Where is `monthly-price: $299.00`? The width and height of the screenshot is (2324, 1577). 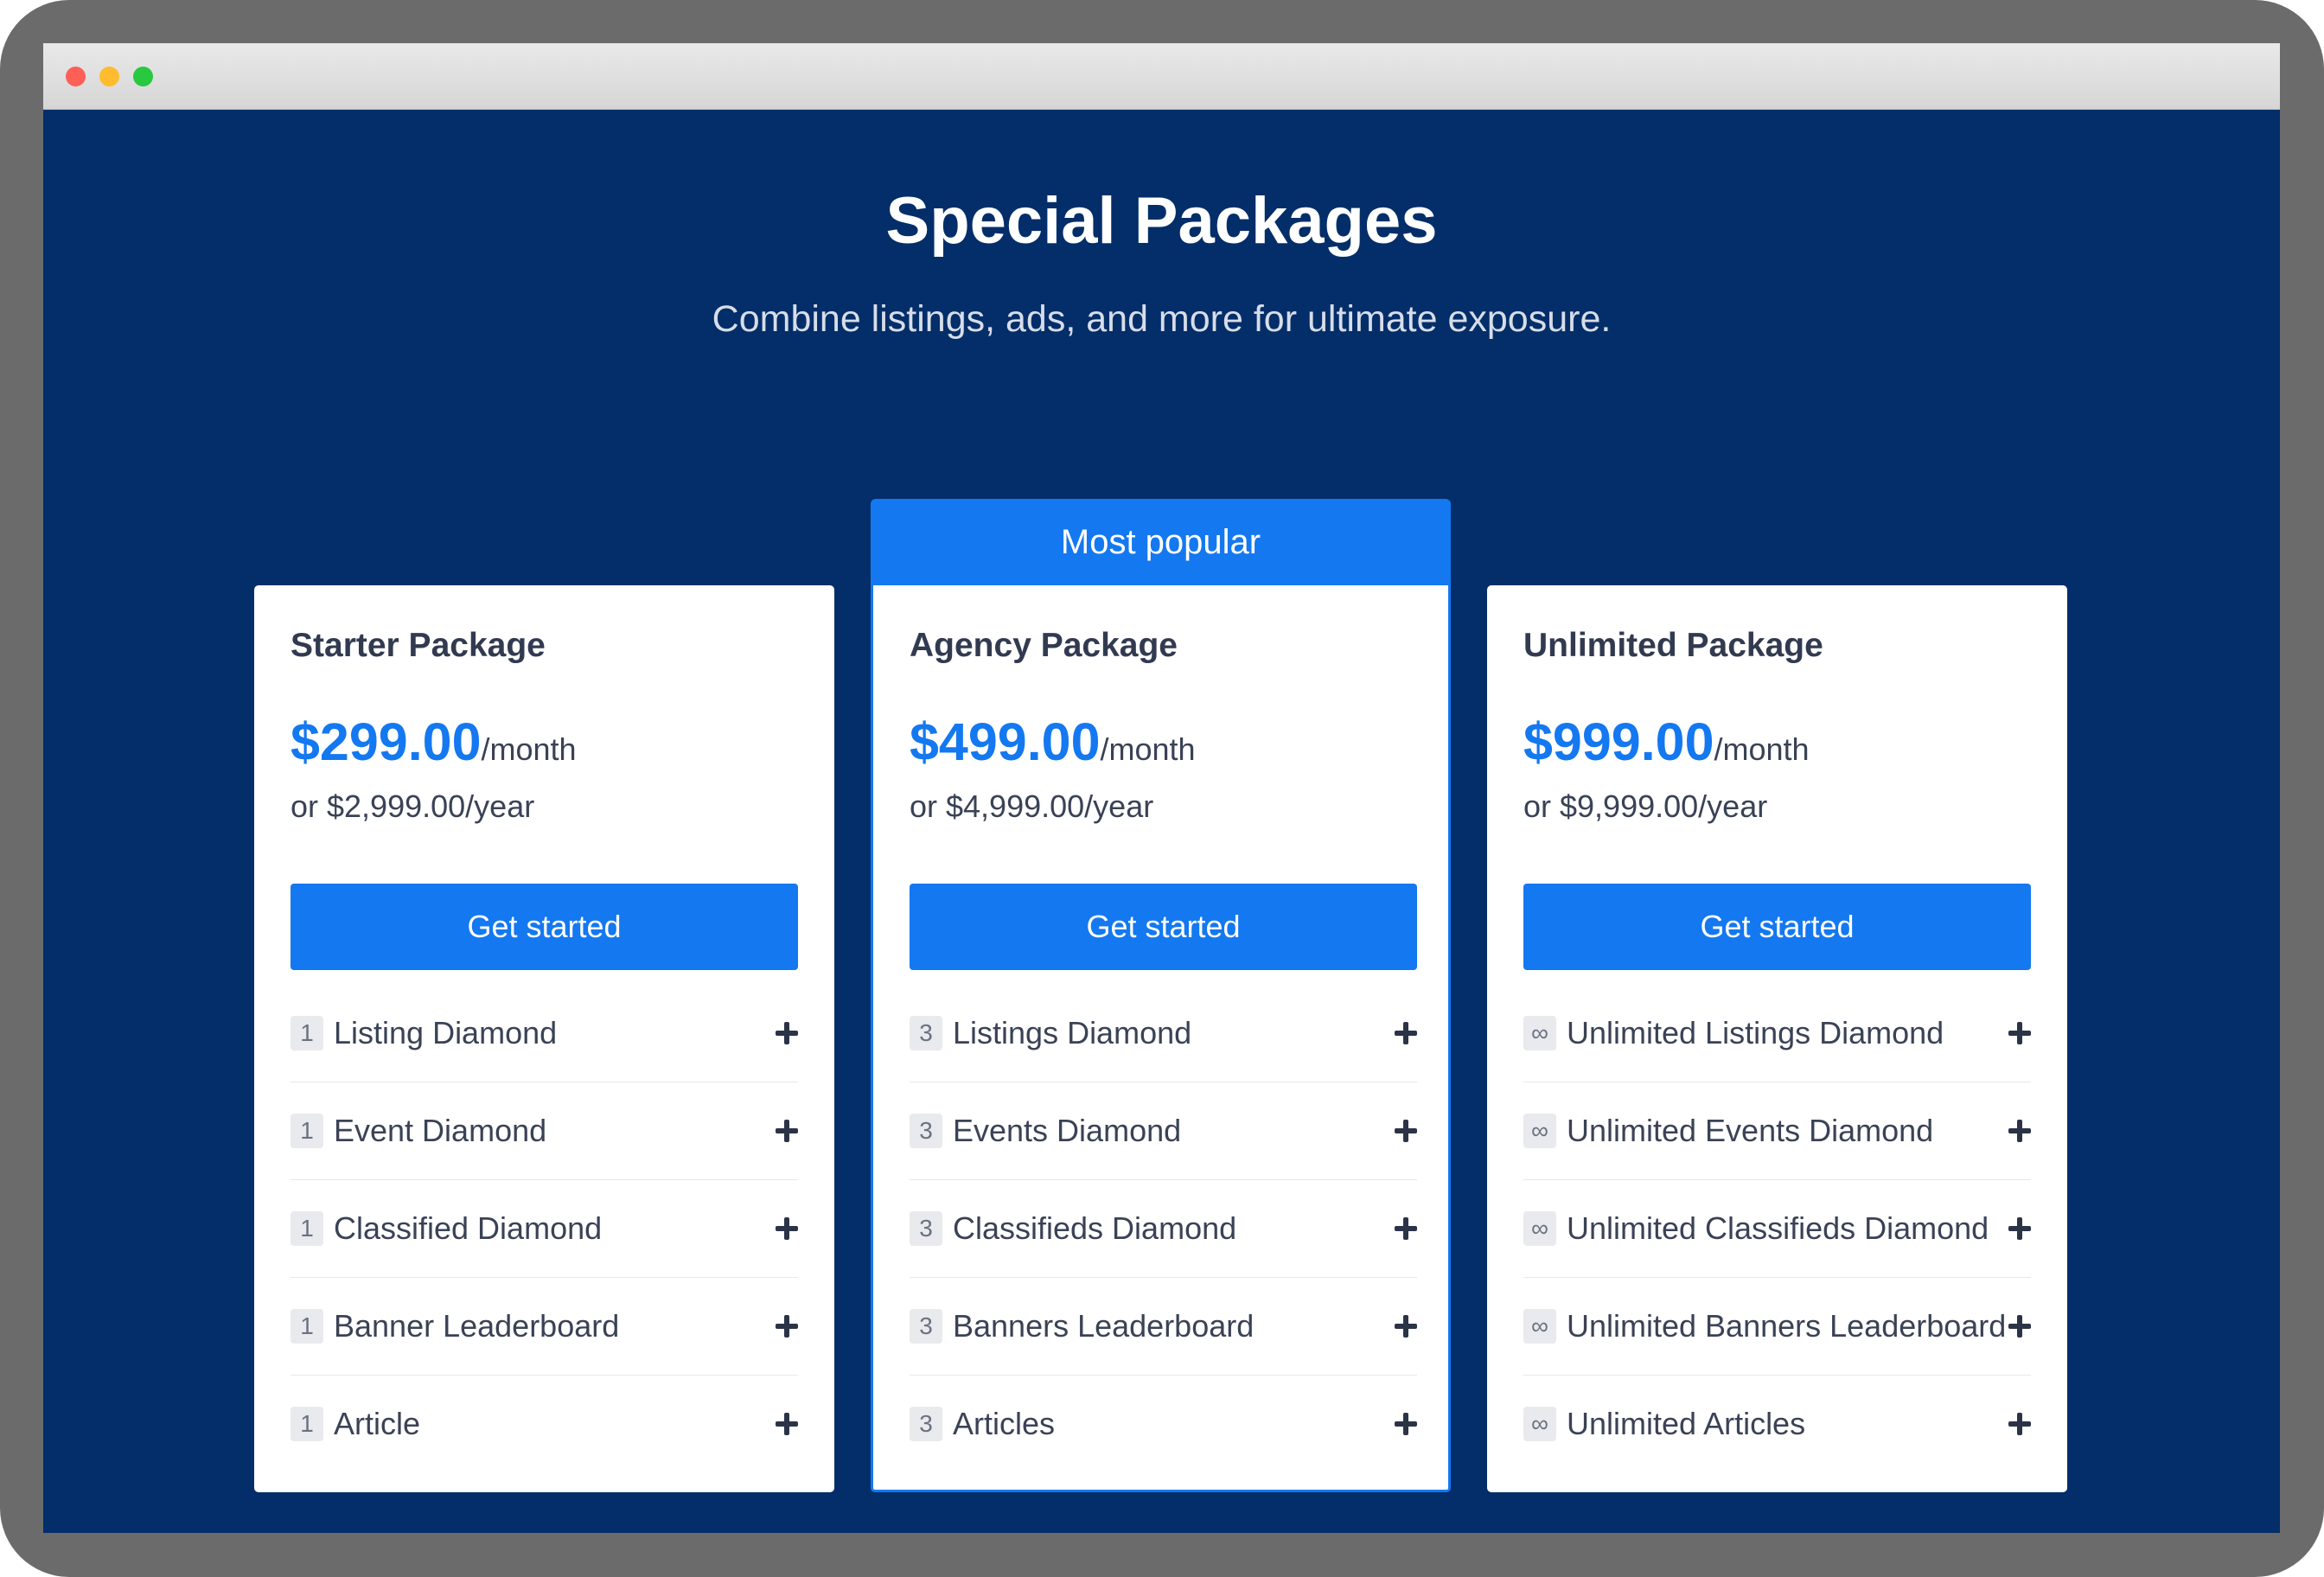 monthly-price: $299.00 is located at coordinates (386, 741).